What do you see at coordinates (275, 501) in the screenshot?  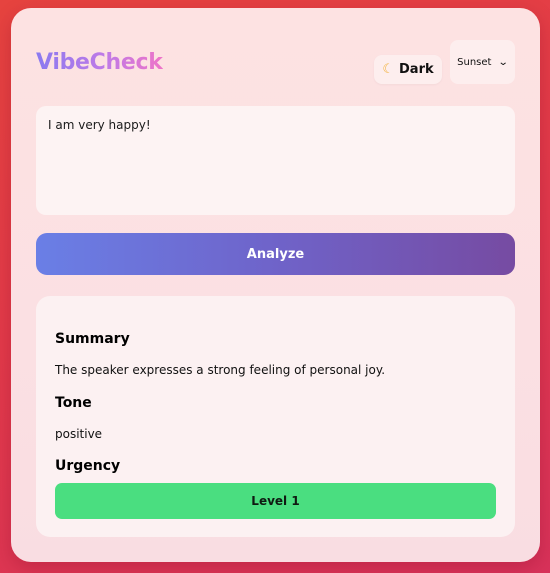 I see `urgency-level-badge: Level 1` at bounding box center [275, 501].